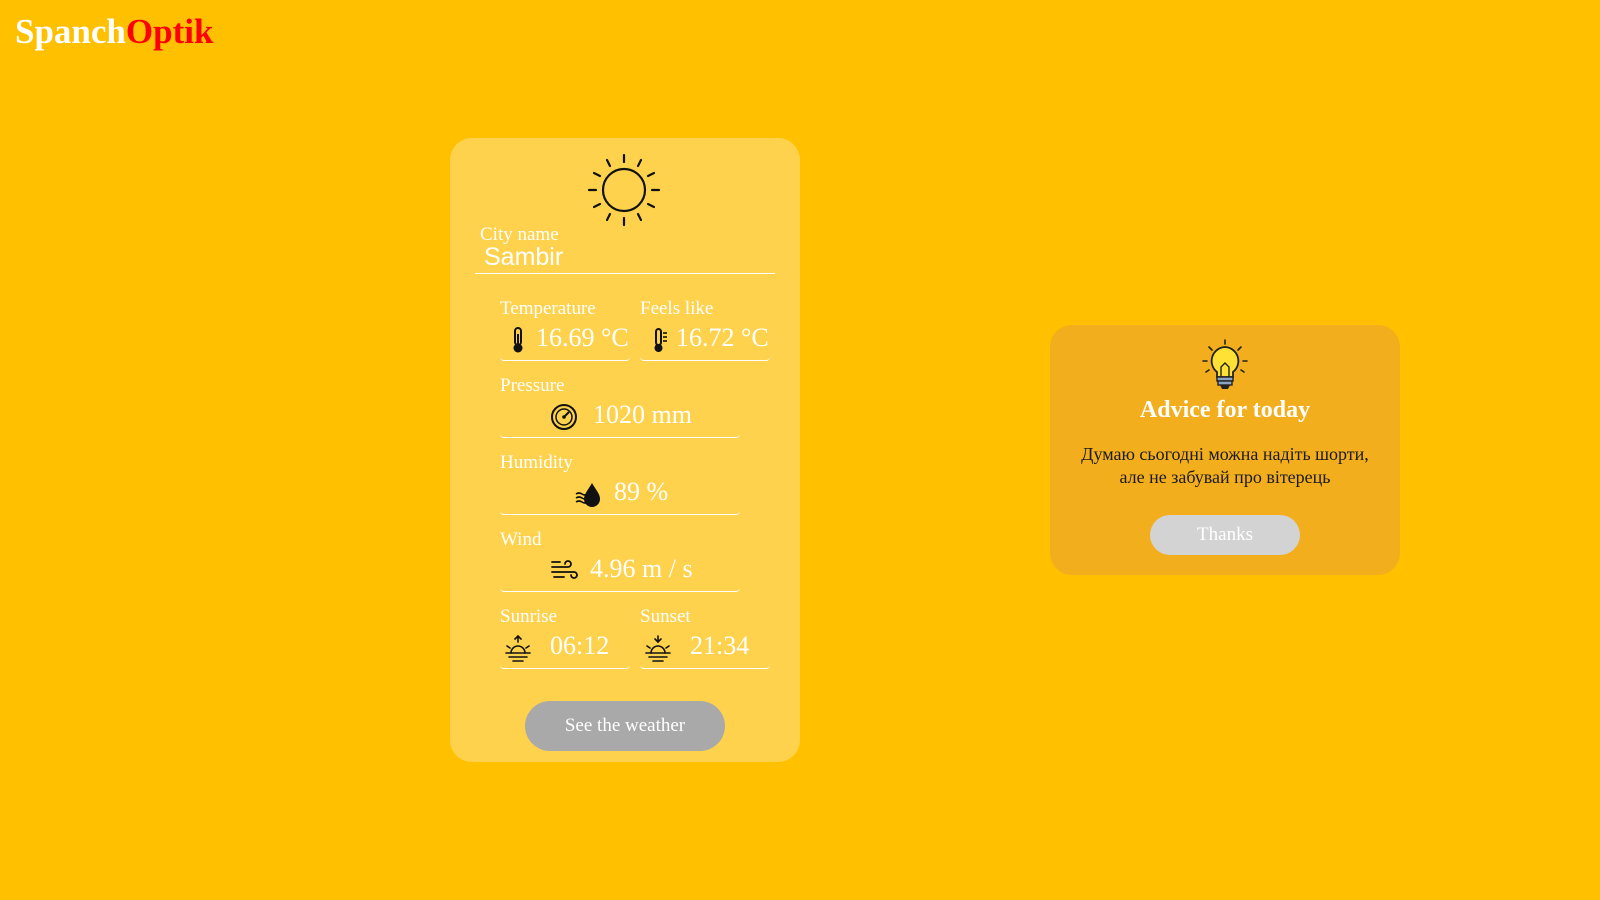  Describe the element at coordinates (564, 569) in the screenshot. I see `wind-icon` at that location.